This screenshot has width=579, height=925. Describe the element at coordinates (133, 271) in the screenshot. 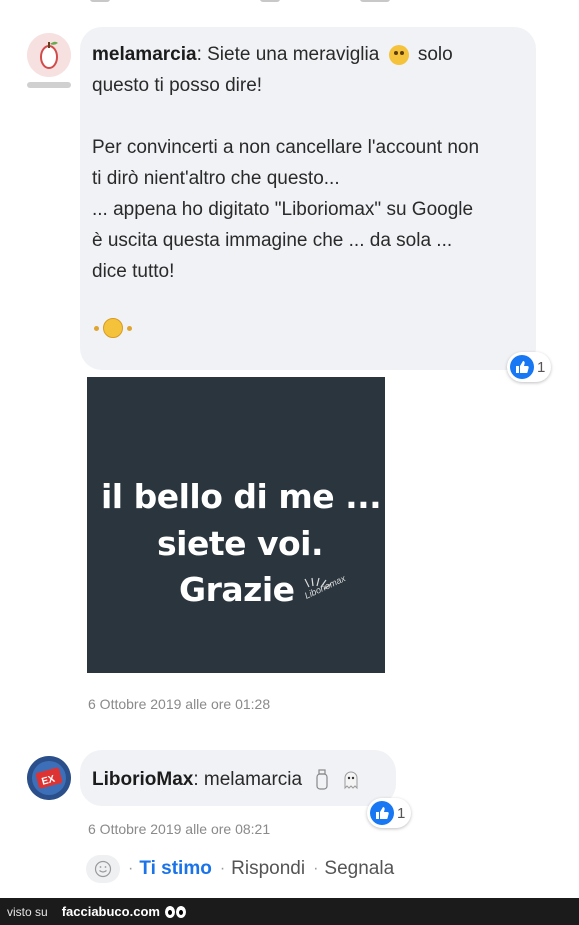

I see `comment-text: dice tutto!` at that location.